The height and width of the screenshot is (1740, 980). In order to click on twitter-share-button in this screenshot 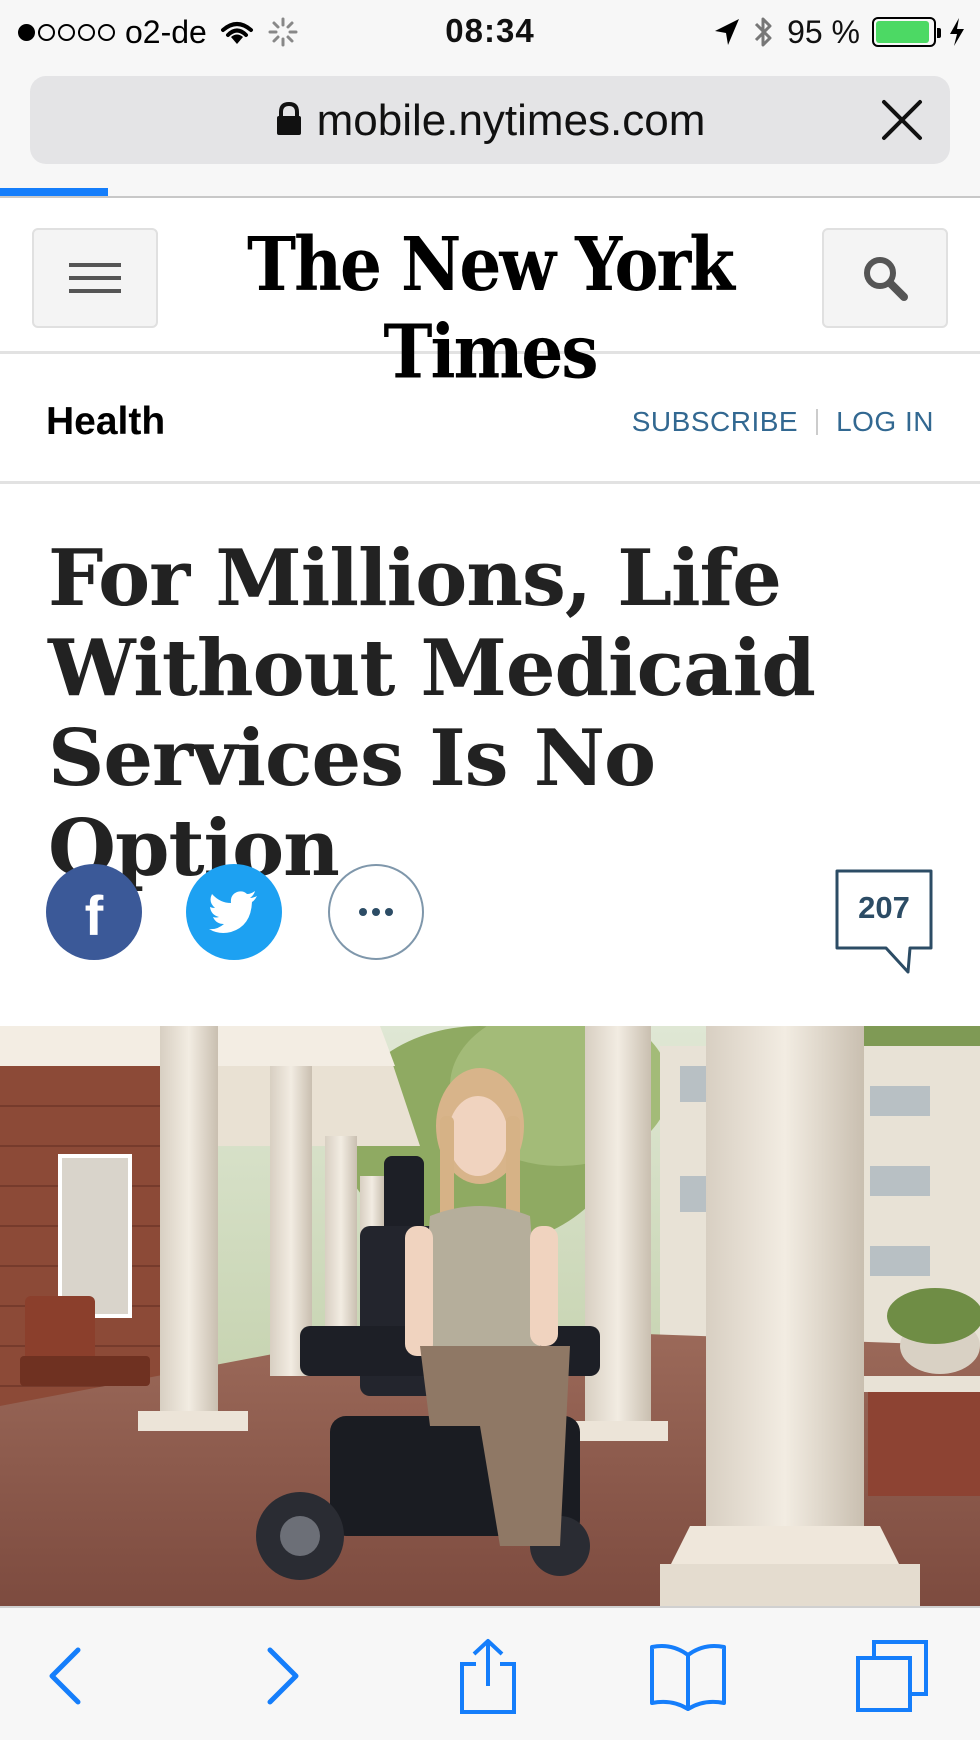, I will do `click(234, 912)`.